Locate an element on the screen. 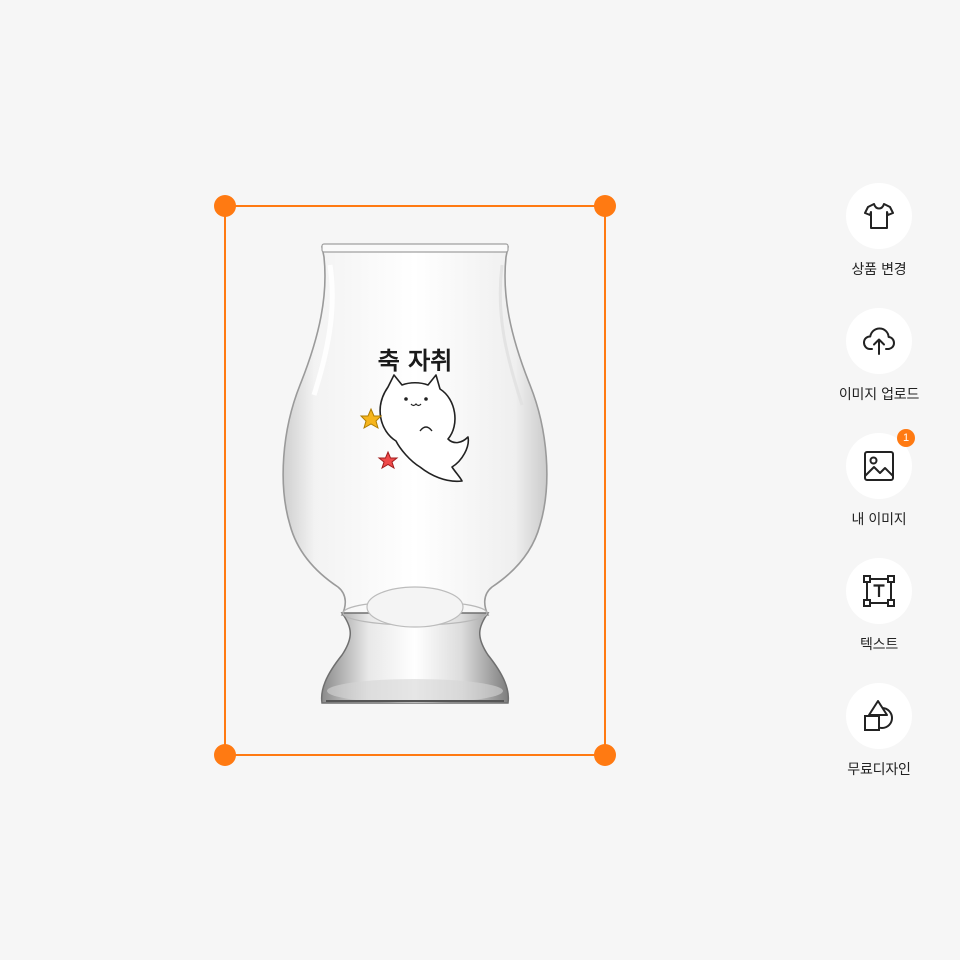 This screenshot has height=960, width=960. resize-handle-bottom-left is located at coordinates (225, 755).